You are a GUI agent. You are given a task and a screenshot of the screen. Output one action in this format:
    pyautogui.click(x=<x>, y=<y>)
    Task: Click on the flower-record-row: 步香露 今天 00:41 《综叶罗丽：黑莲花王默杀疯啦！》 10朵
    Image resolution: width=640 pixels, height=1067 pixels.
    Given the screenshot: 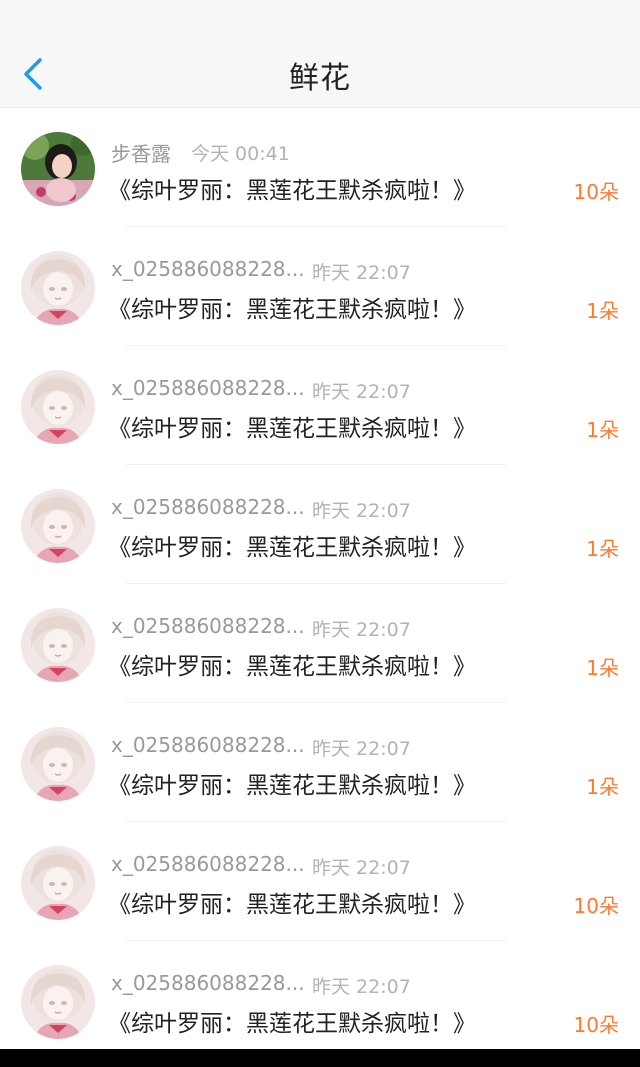 What is the action you would take?
    pyautogui.click(x=320, y=167)
    